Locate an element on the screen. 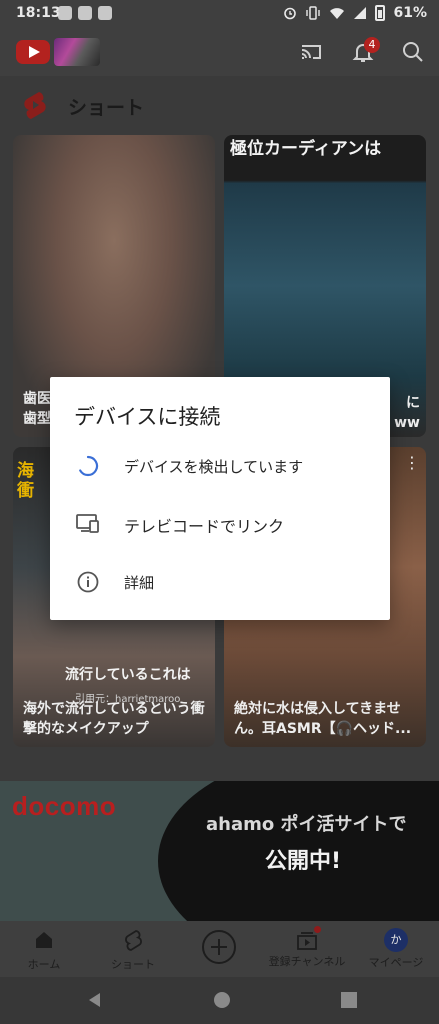 The height and width of the screenshot is (1024, 439). nav-item-label: マイページ is located at coordinates (396, 962).